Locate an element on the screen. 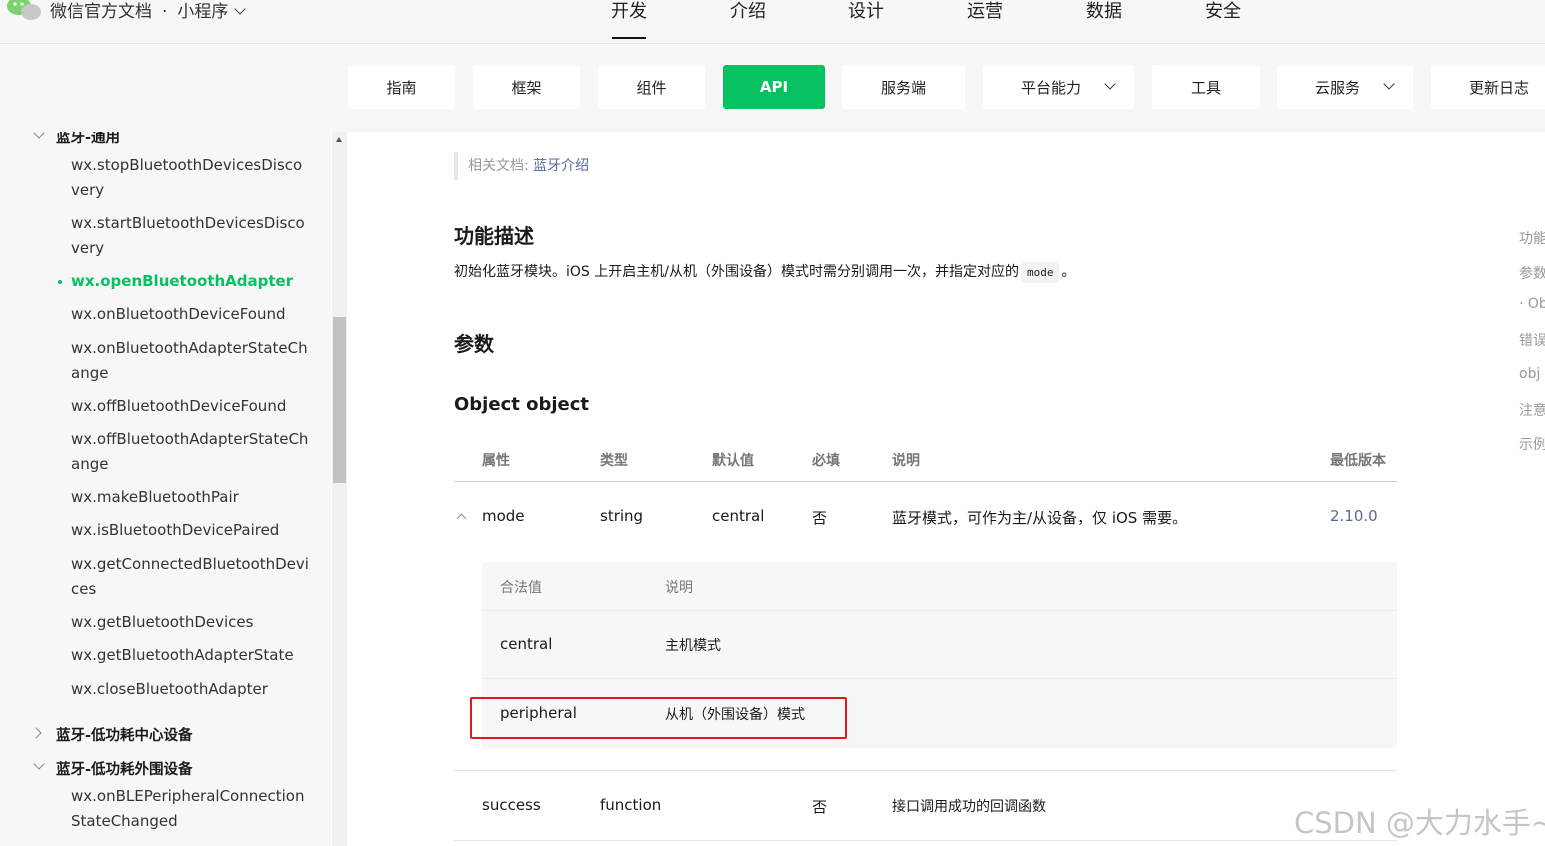 This screenshot has width=1545, height=846. tab-components: 组件 is located at coordinates (651, 87).